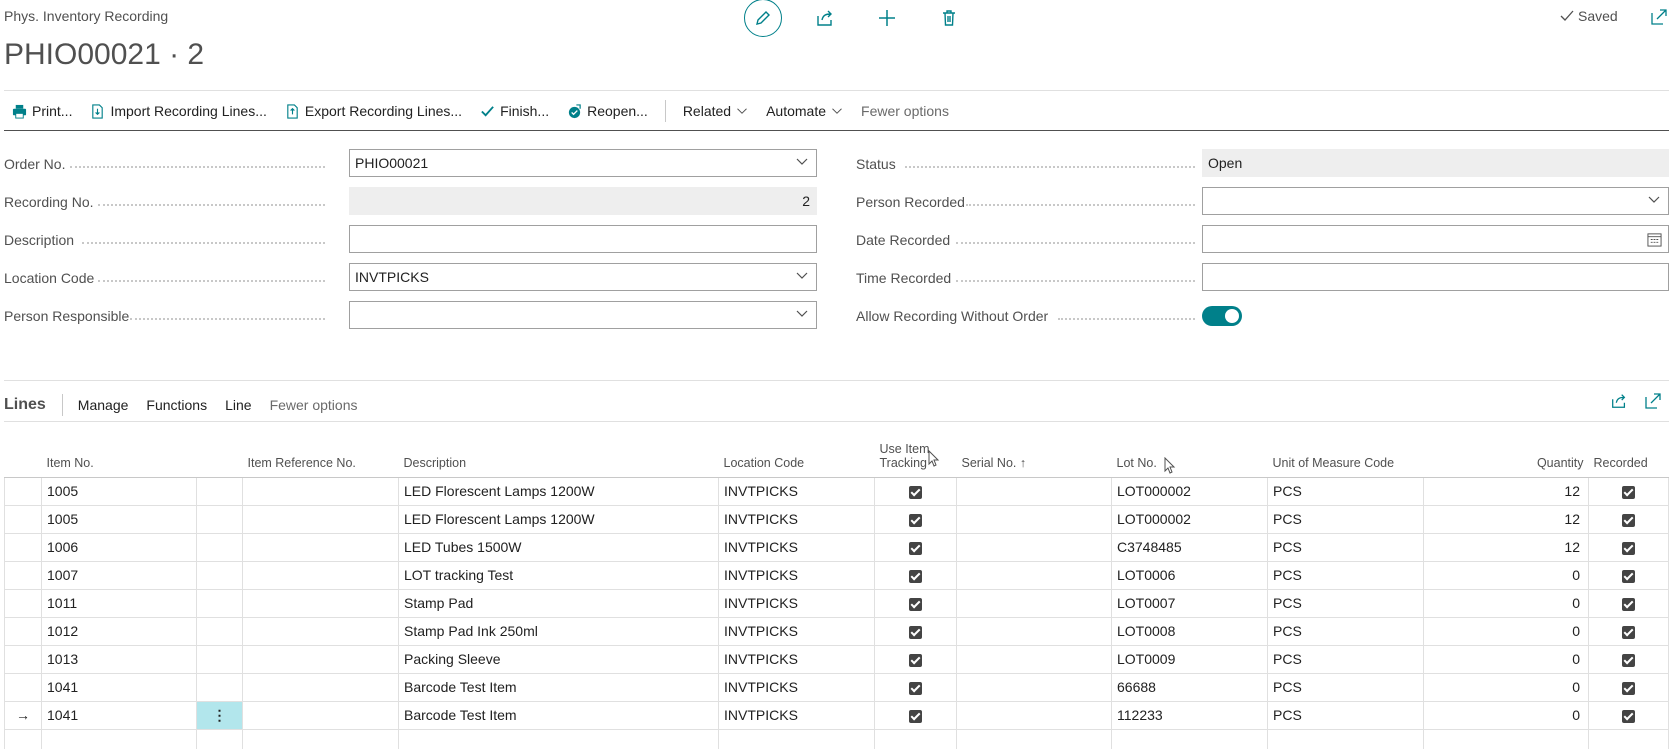 This screenshot has width=1673, height=749. What do you see at coordinates (836, 603) in the screenshot?
I see `table-row: 1011 Stamp Pad INVTPICKS LOT0007 PCS 0` at bounding box center [836, 603].